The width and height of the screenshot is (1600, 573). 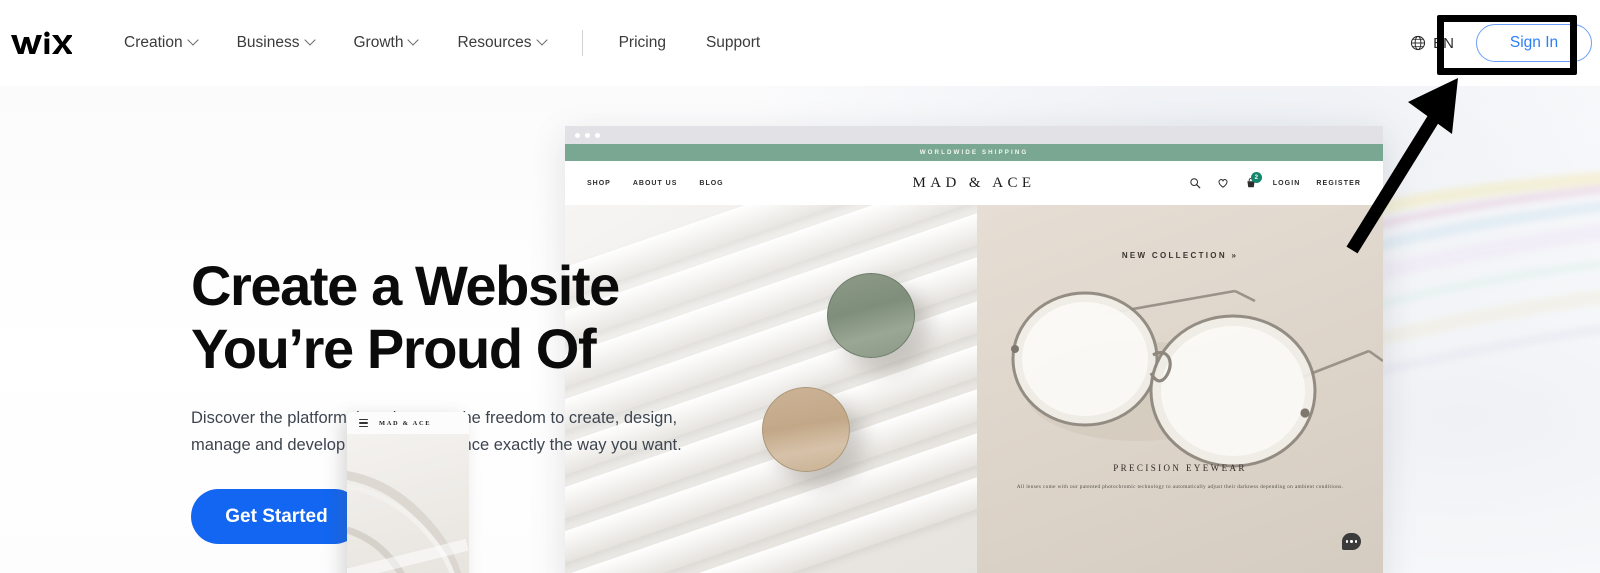 What do you see at coordinates (1223, 183) in the screenshot?
I see `heart-icon` at bounding box center [1223, 183].